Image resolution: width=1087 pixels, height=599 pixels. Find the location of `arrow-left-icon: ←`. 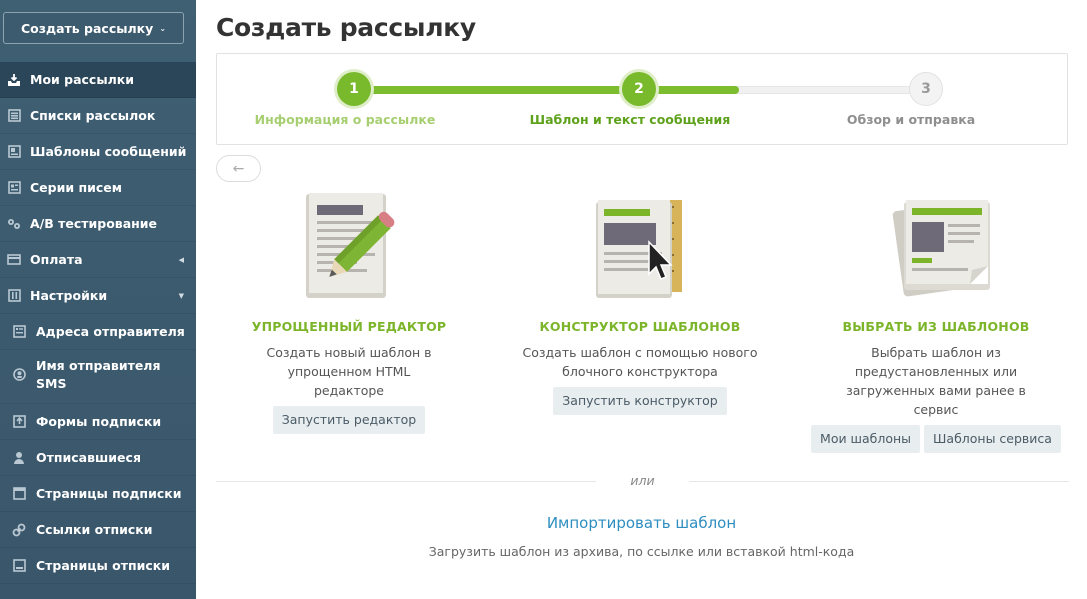

arrow-left-icon: ← is located at coordinates (238, 168).